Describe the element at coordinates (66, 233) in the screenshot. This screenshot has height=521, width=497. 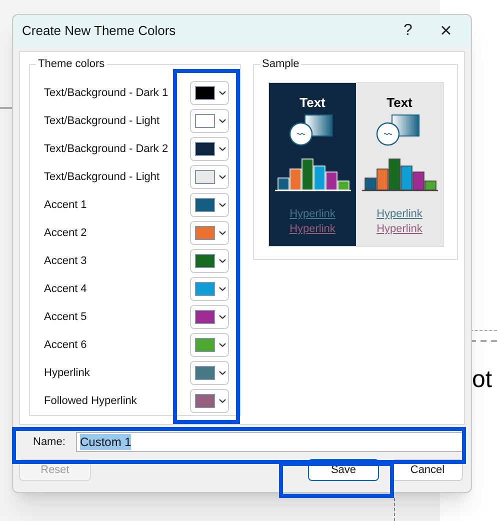
I see `color-label: Accent 2` at that location.